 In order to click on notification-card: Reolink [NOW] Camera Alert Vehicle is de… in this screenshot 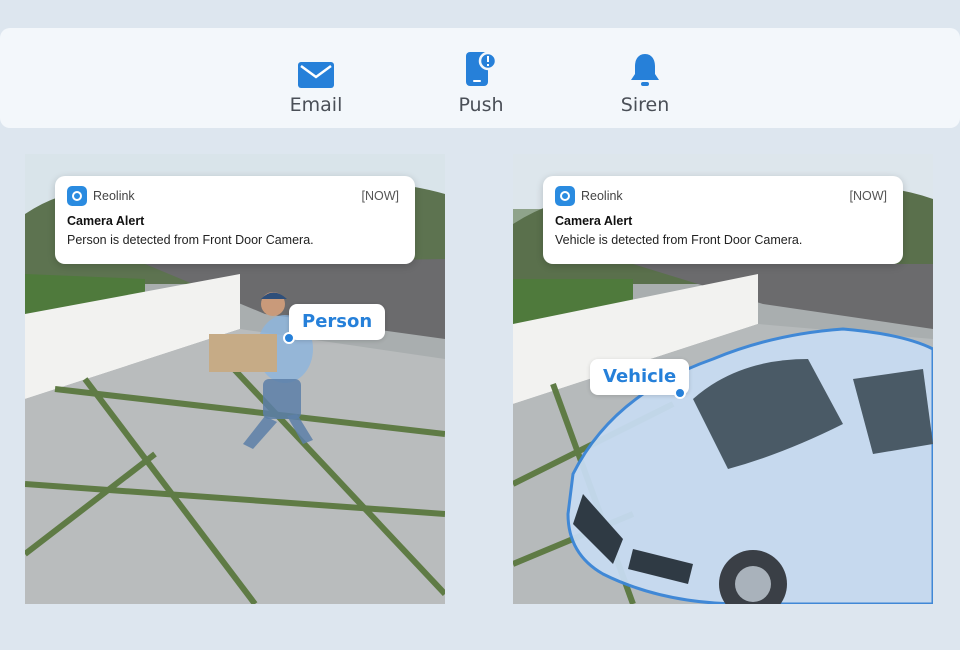, I will do `click(723, 220)`.